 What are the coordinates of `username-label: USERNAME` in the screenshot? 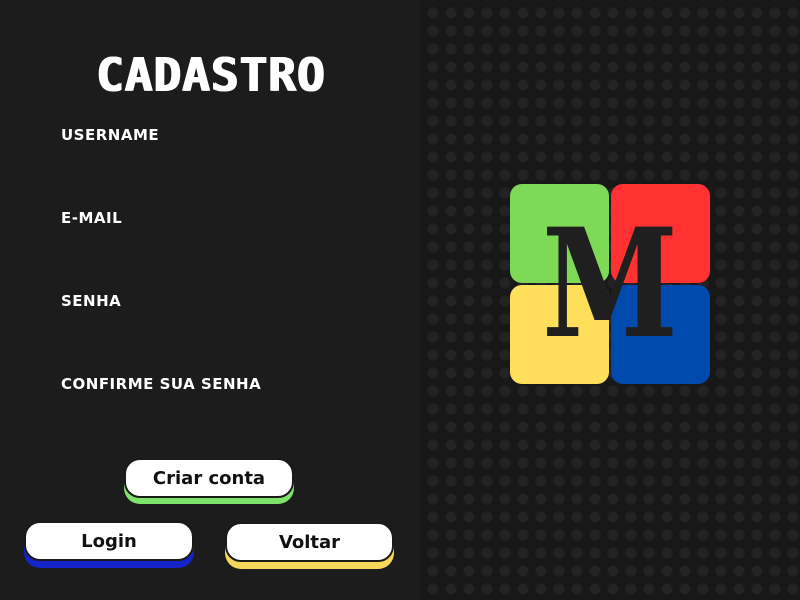 It's located at (110, 135).